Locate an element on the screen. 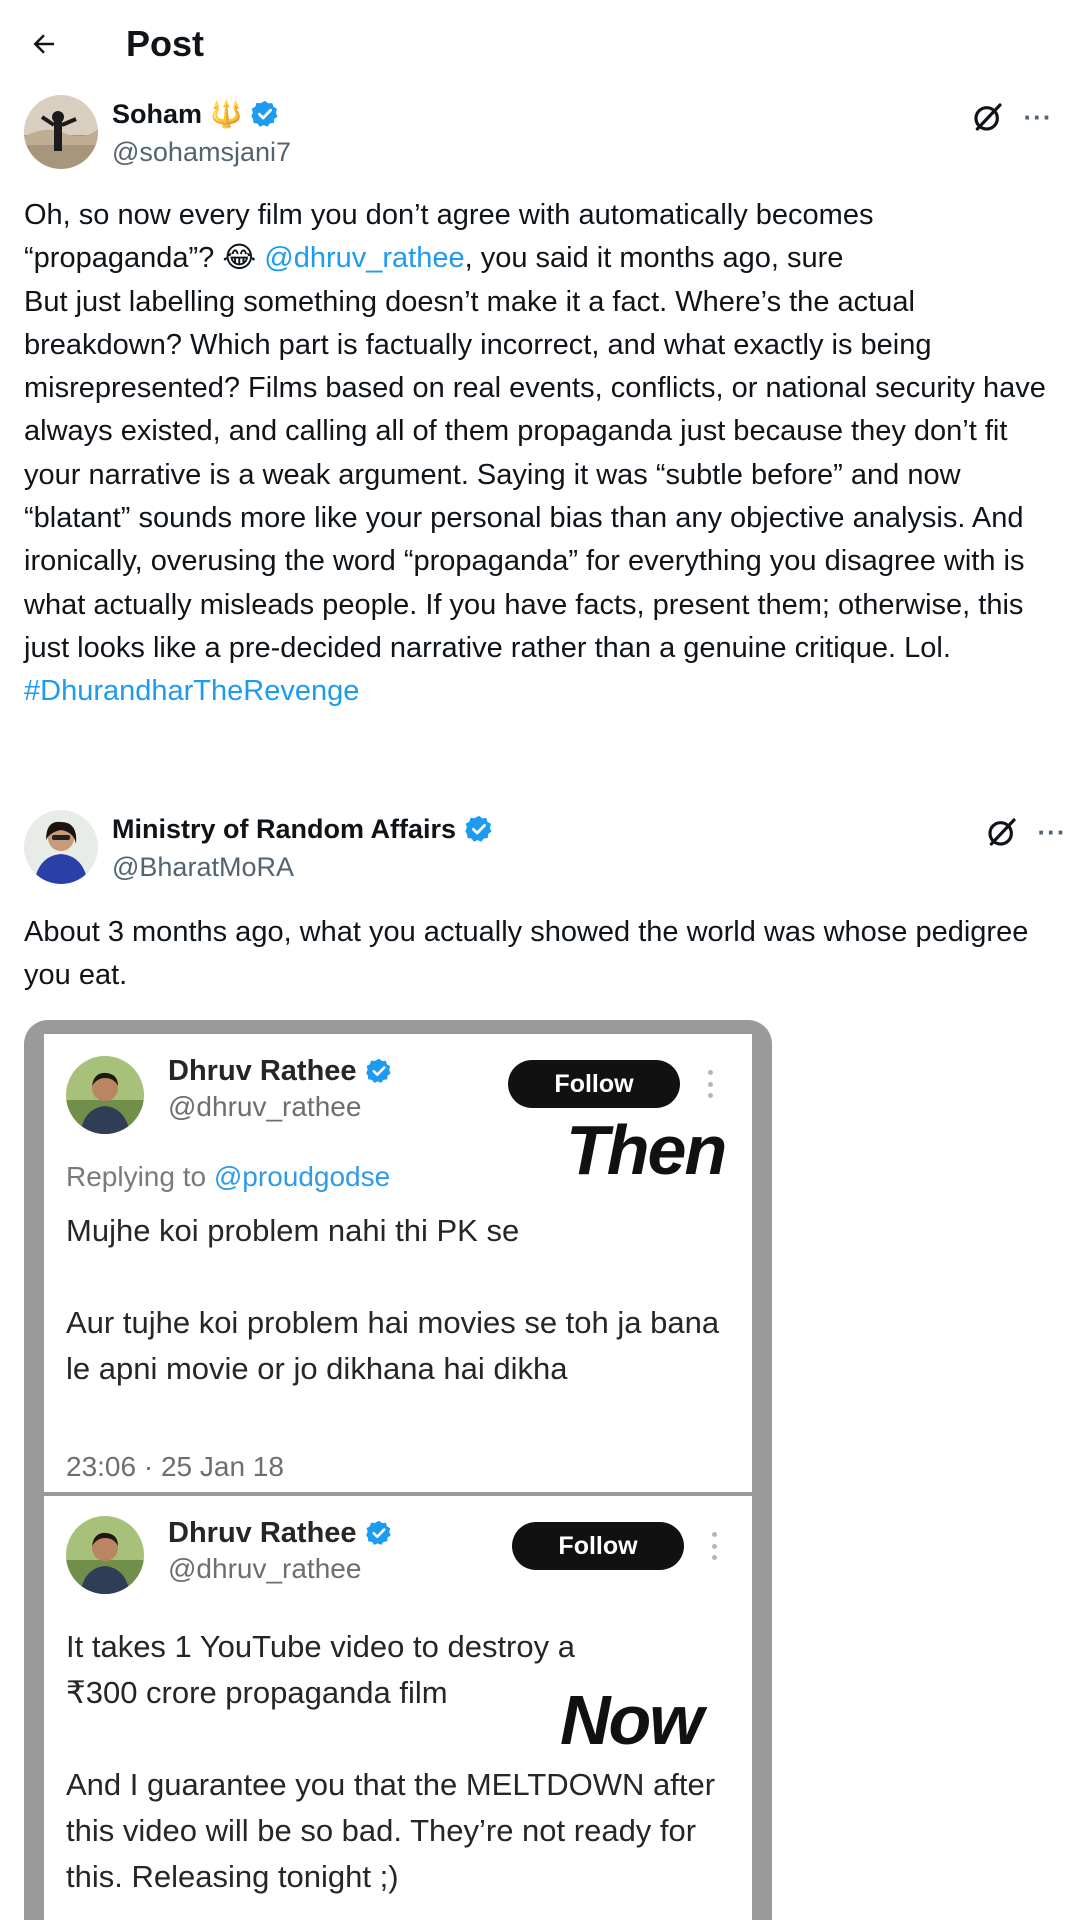  tweet-text-line1: It takes 1 YouTube video to destroy a is located at coordinates (320, 1646).